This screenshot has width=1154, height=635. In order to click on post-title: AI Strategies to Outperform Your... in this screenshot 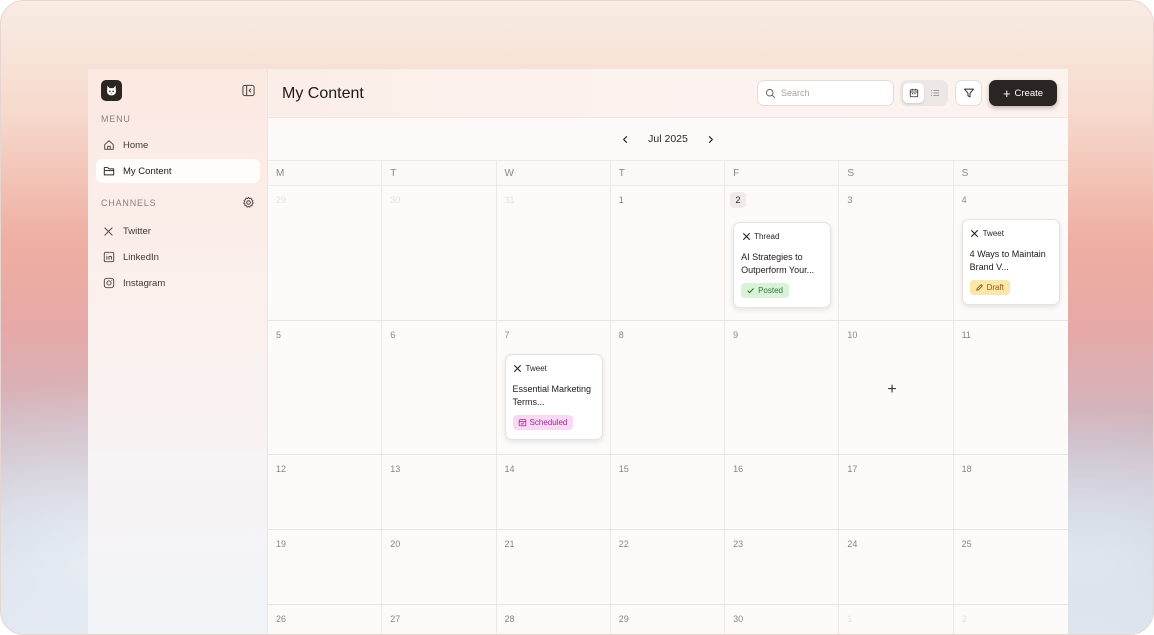, I will do `click(778, 263)`.